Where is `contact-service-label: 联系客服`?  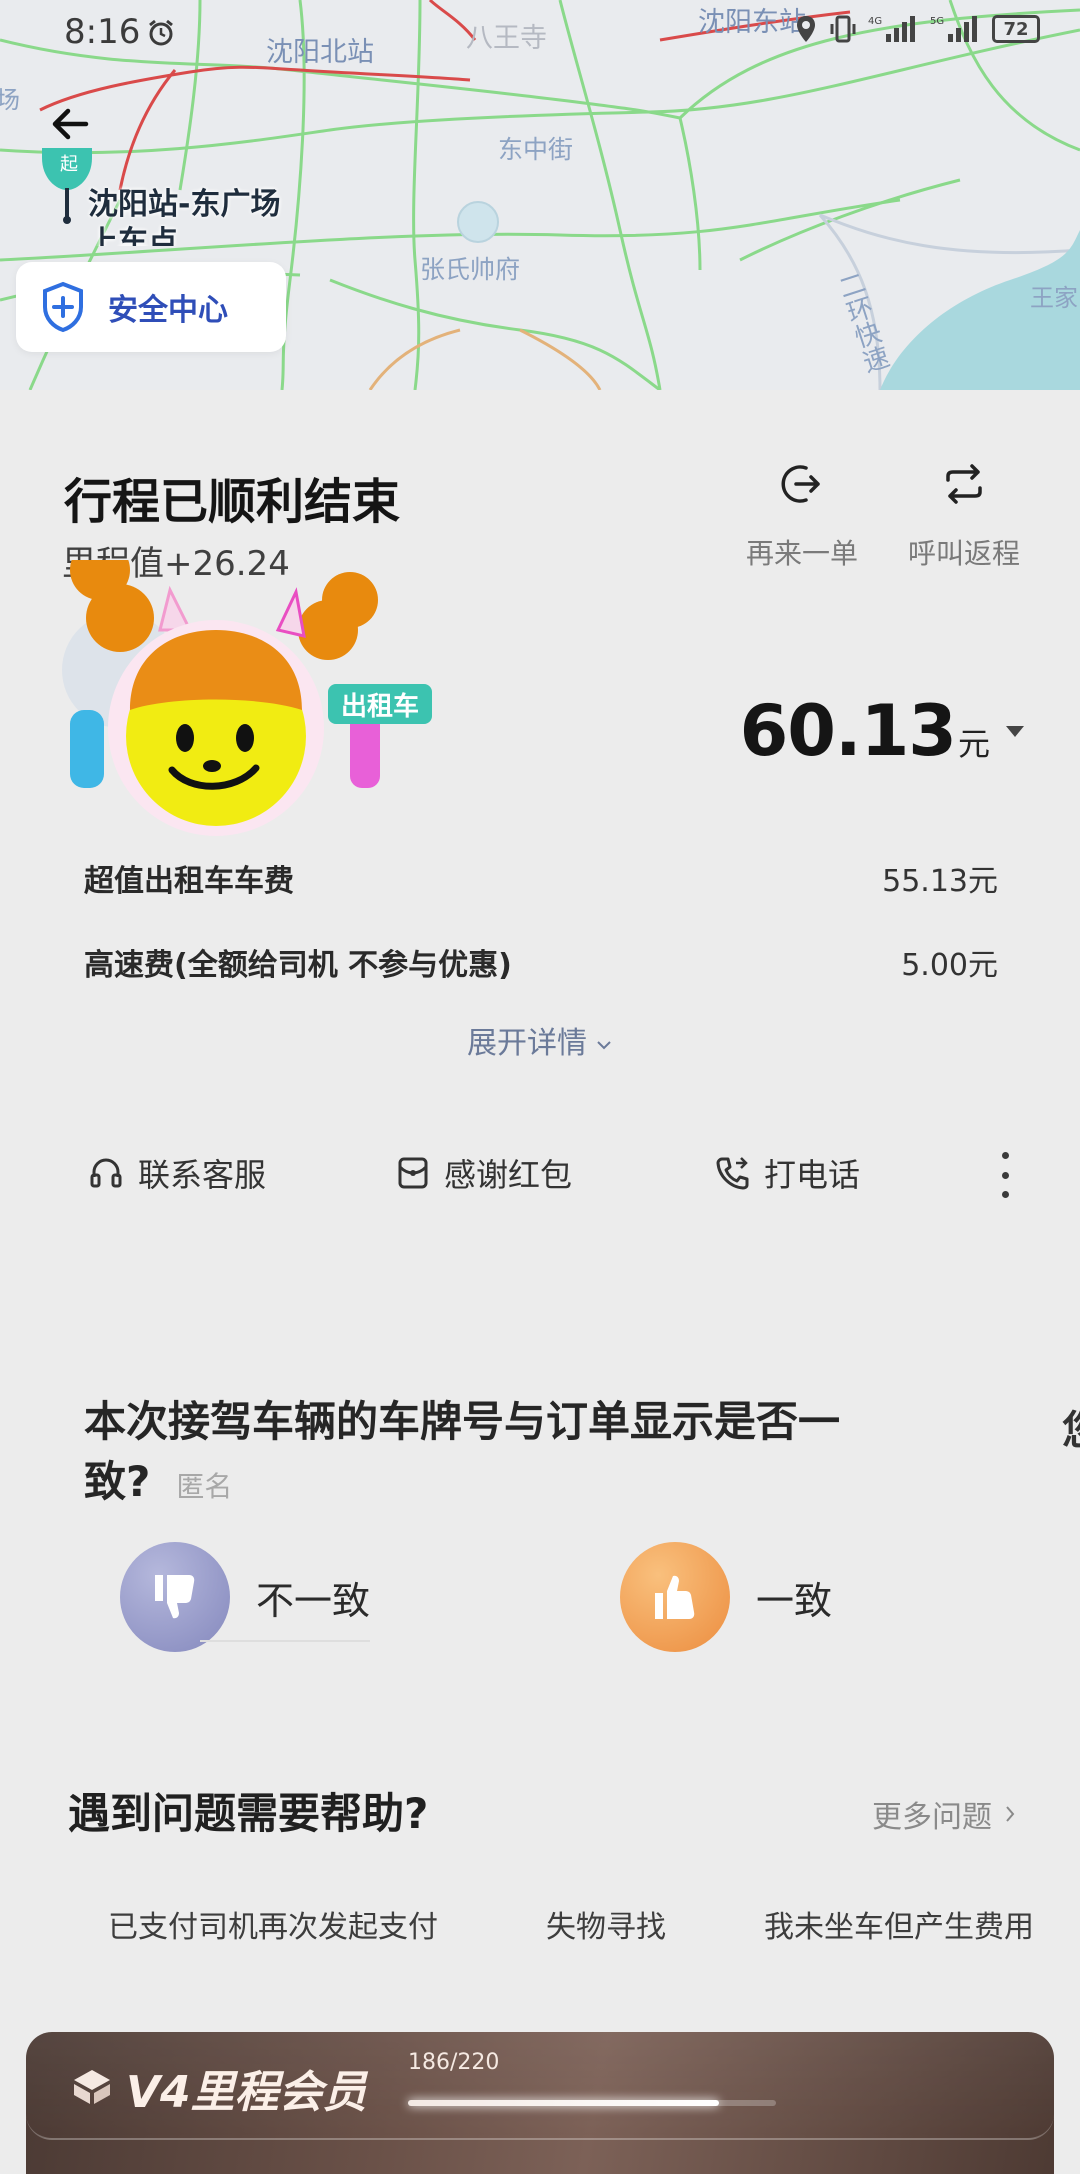 contact-service-label: 联系客服 is located at coordinates (202, 1175).